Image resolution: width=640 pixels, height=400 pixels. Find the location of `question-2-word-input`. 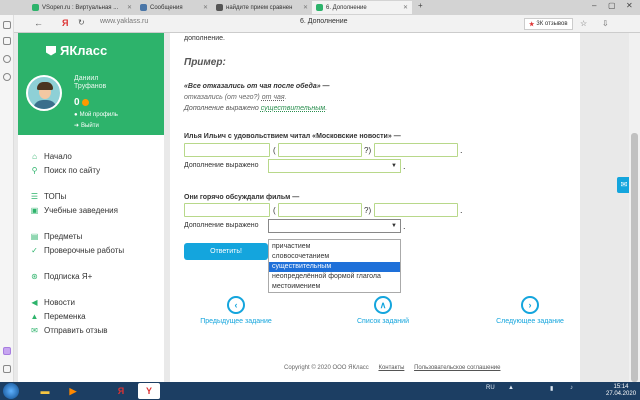

question-2-word-input is located at coordinates (227, 210).